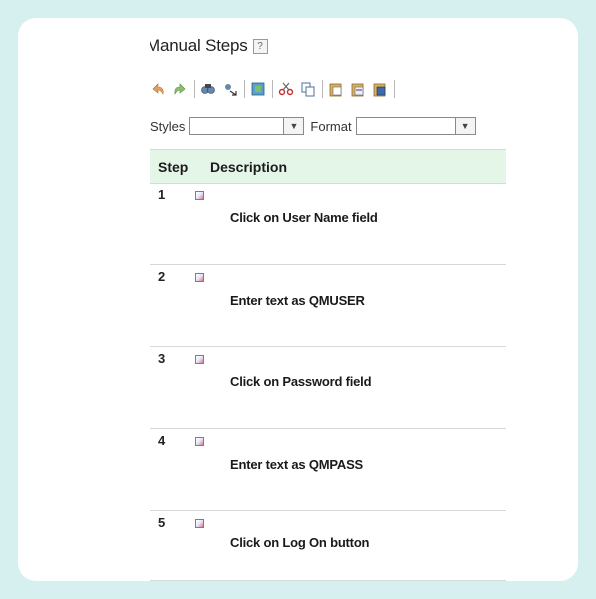  Describe the element at coordinates (380, 89) in the screenshot. I see `paste-word-icon` at that location.